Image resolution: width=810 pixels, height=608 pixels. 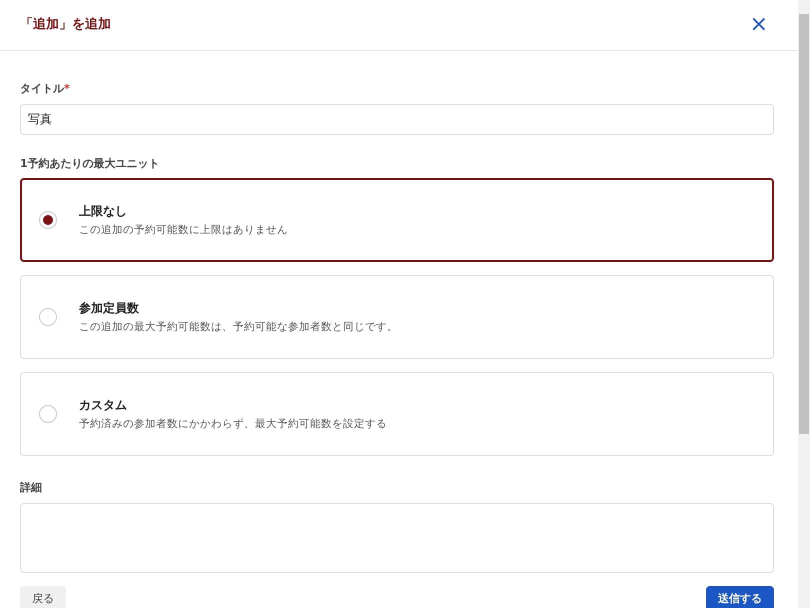 I want to click on option-description: この追加の最大予約可能数は、予約可能な参加者数と同じです。, so click(x=238, y=327).